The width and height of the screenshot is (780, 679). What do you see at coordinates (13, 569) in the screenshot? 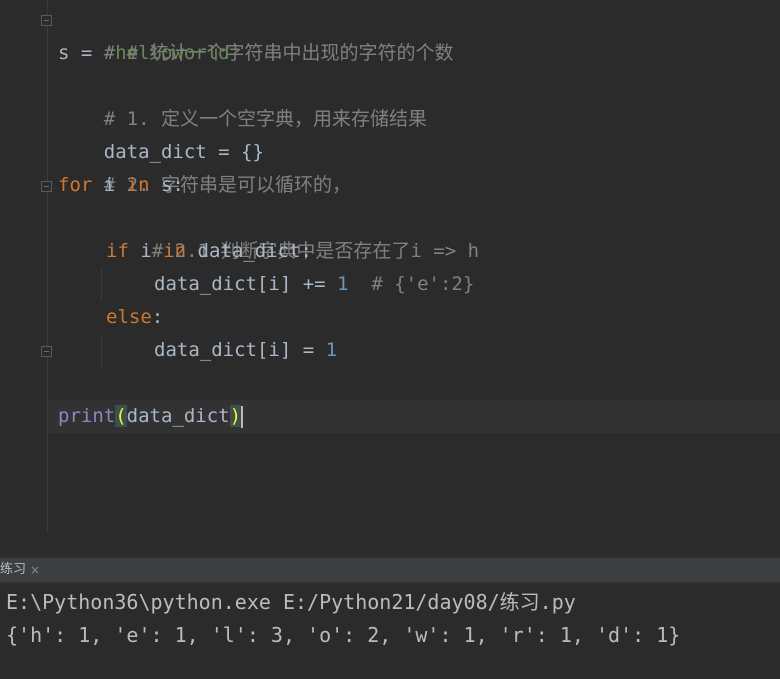
I see `run-tab-label: 练习` at bounding box center [13, 569].